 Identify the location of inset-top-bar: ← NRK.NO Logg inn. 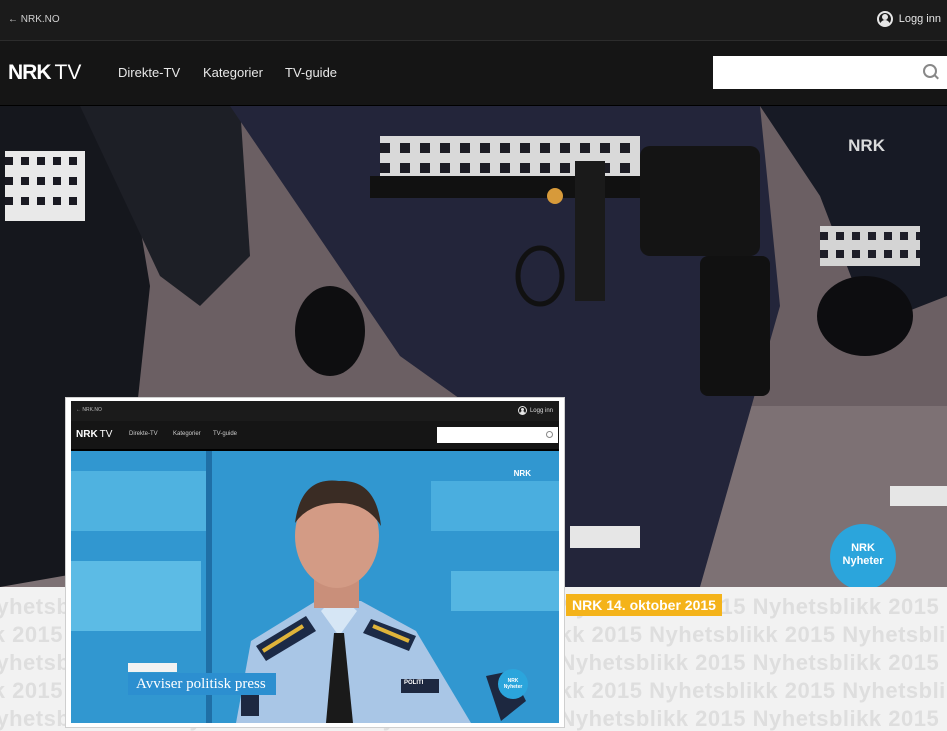
(315, 411).